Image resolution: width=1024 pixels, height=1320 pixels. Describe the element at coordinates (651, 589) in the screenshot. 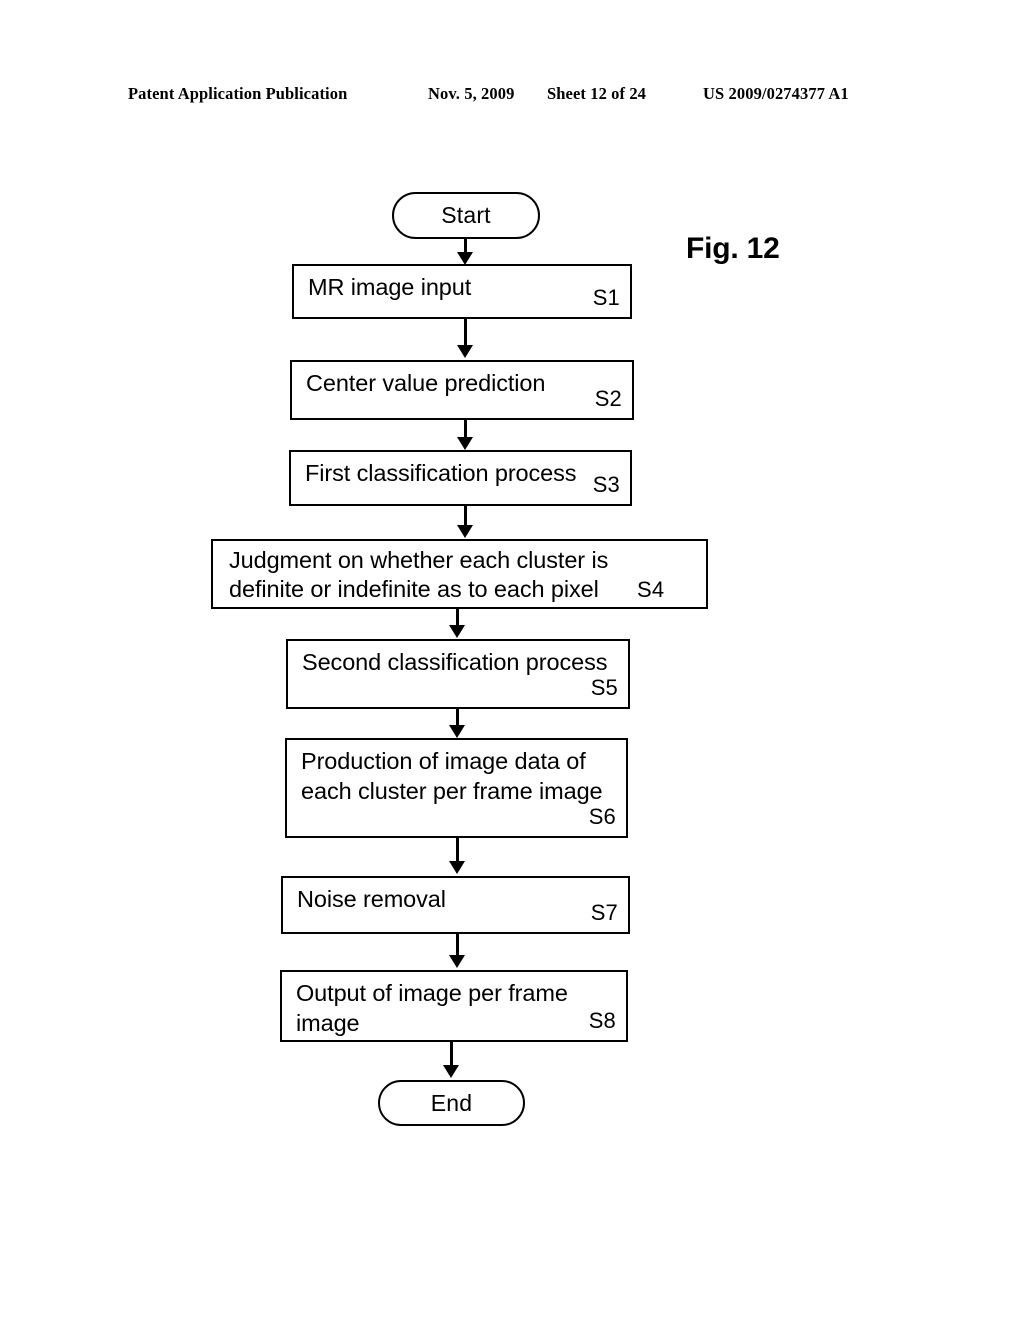

I see `step-s4-code: S4` at that location.